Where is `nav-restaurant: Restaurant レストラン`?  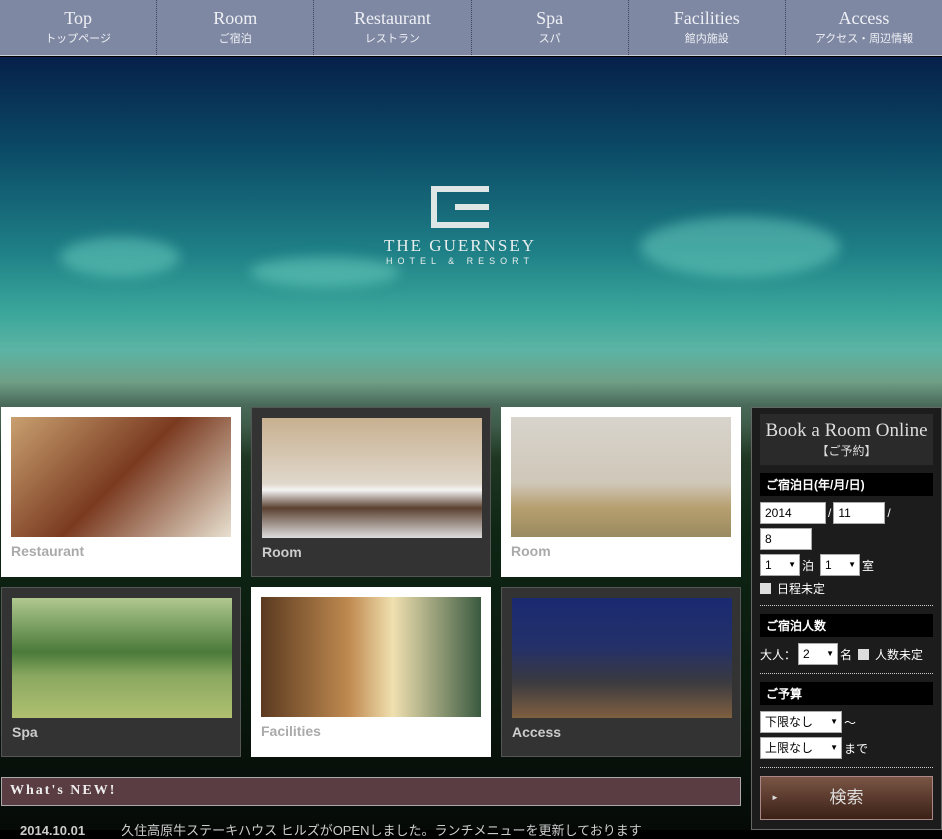
nav-restaurant: Restaurant レストラン is located at coordinates (393, 27).